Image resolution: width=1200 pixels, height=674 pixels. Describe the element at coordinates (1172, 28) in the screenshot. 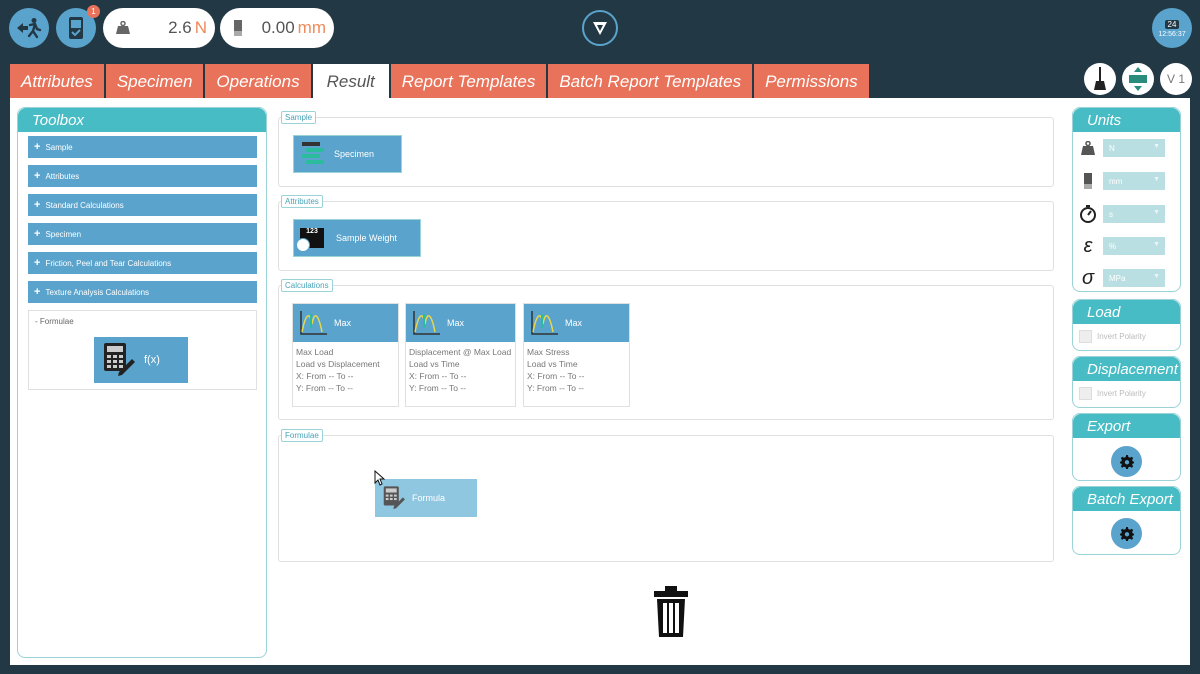

I see `clock-button: 24 12:56:37` at that location.